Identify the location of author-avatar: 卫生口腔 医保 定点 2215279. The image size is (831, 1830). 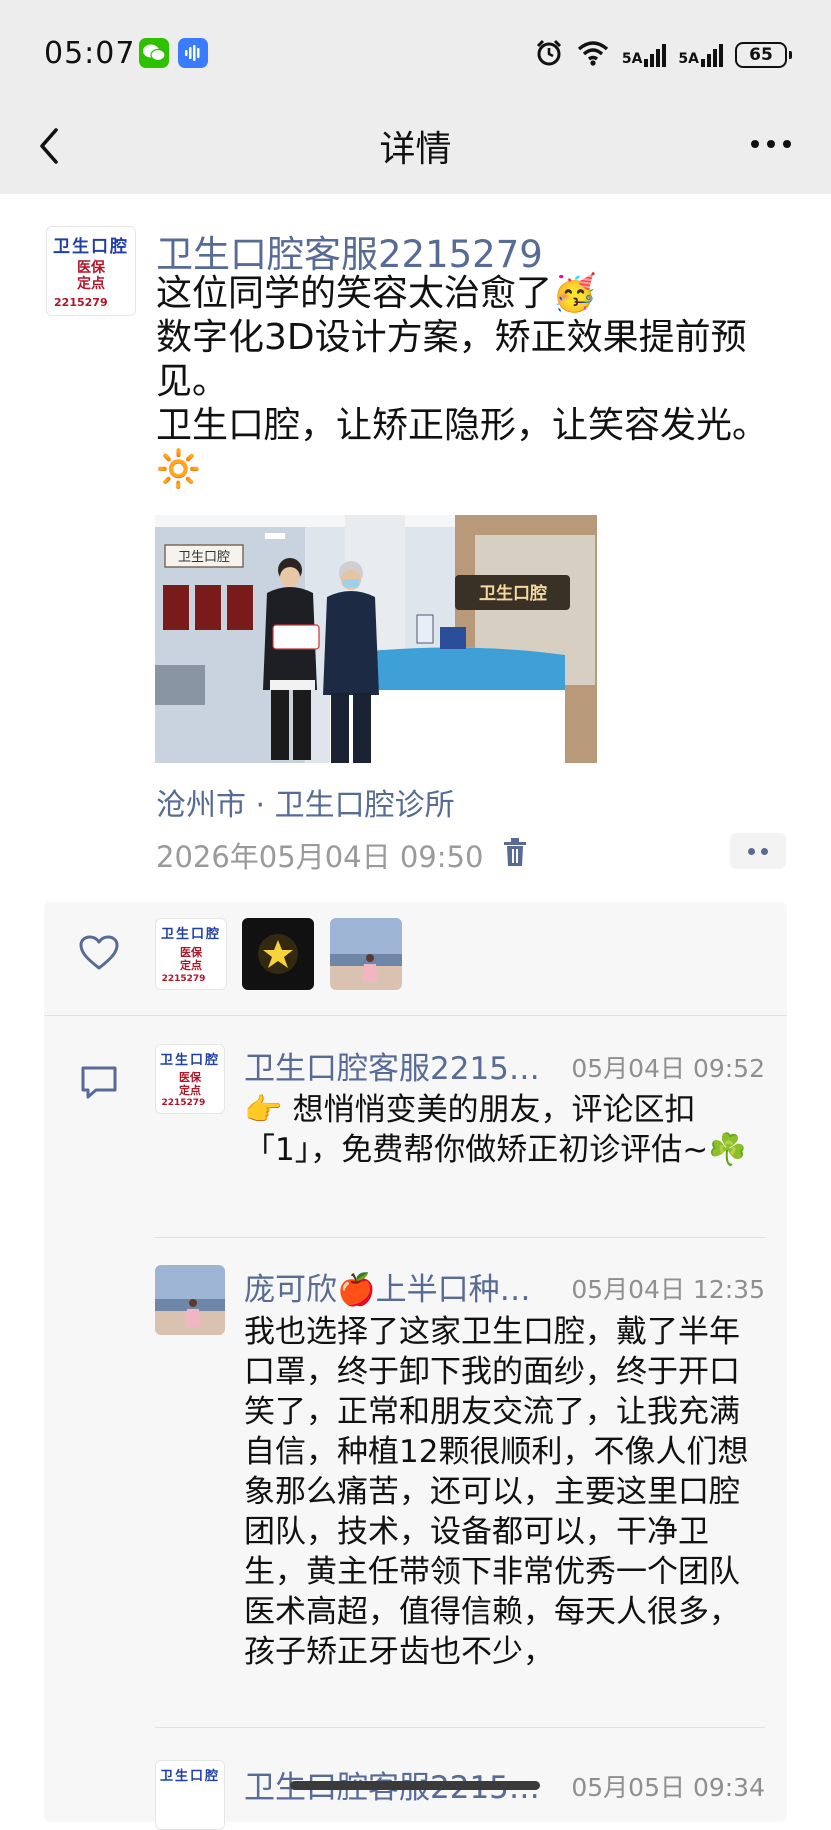
(91, 271).